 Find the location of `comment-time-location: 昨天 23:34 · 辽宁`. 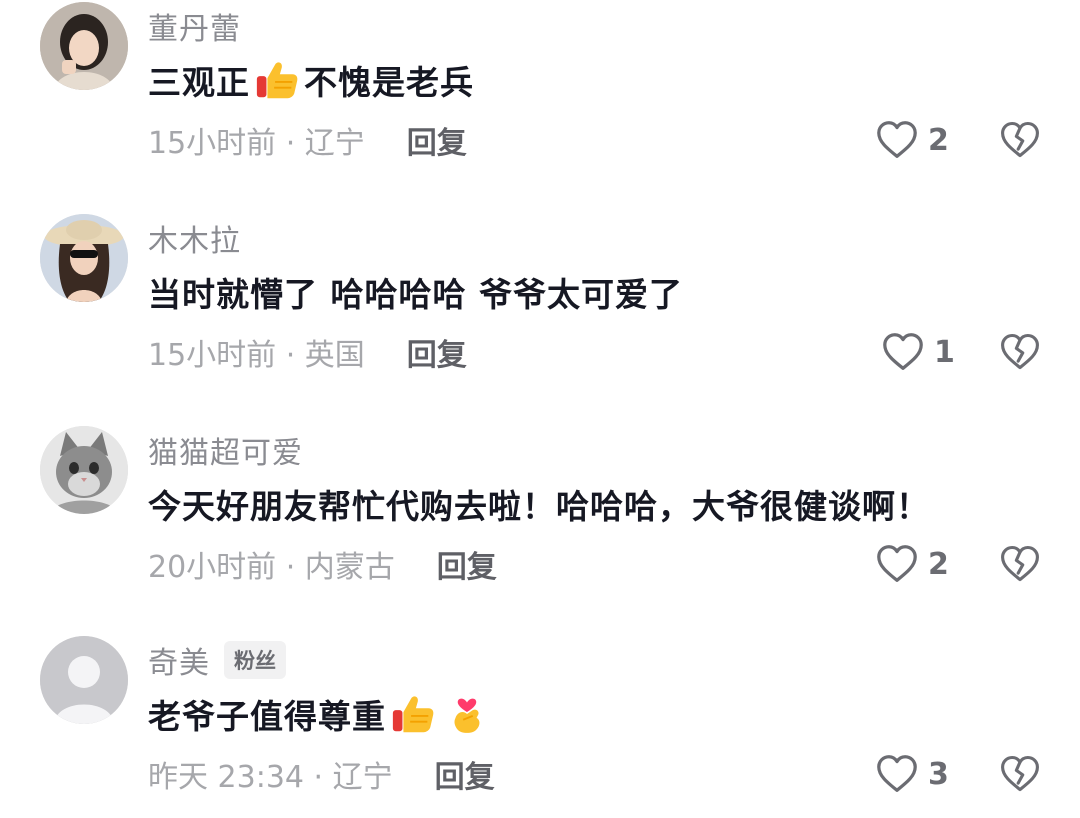

comment-time-location: 昨天 23:34 · 辽宁 is located at coordinates (270, 777).